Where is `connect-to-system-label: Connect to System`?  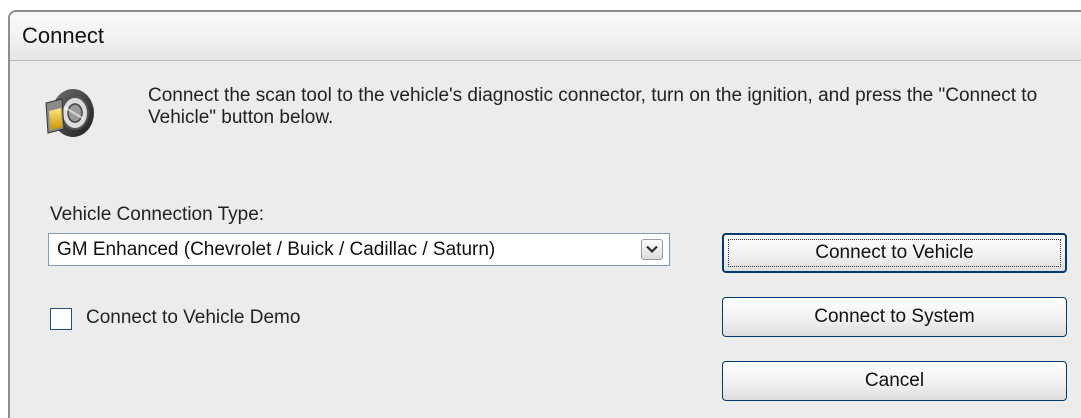 connect-to-system-label: Connect to System is located at coordinates (894, 316).